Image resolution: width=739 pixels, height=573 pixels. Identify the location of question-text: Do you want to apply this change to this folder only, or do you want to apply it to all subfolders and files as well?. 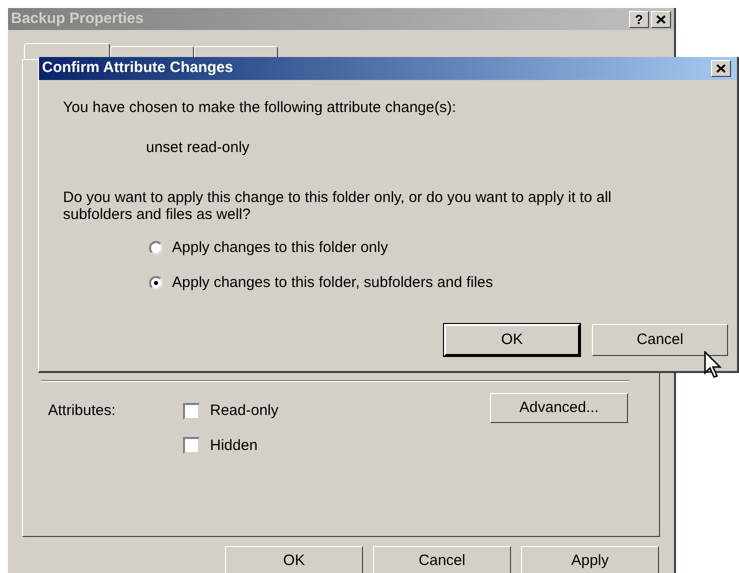
(337, 206).